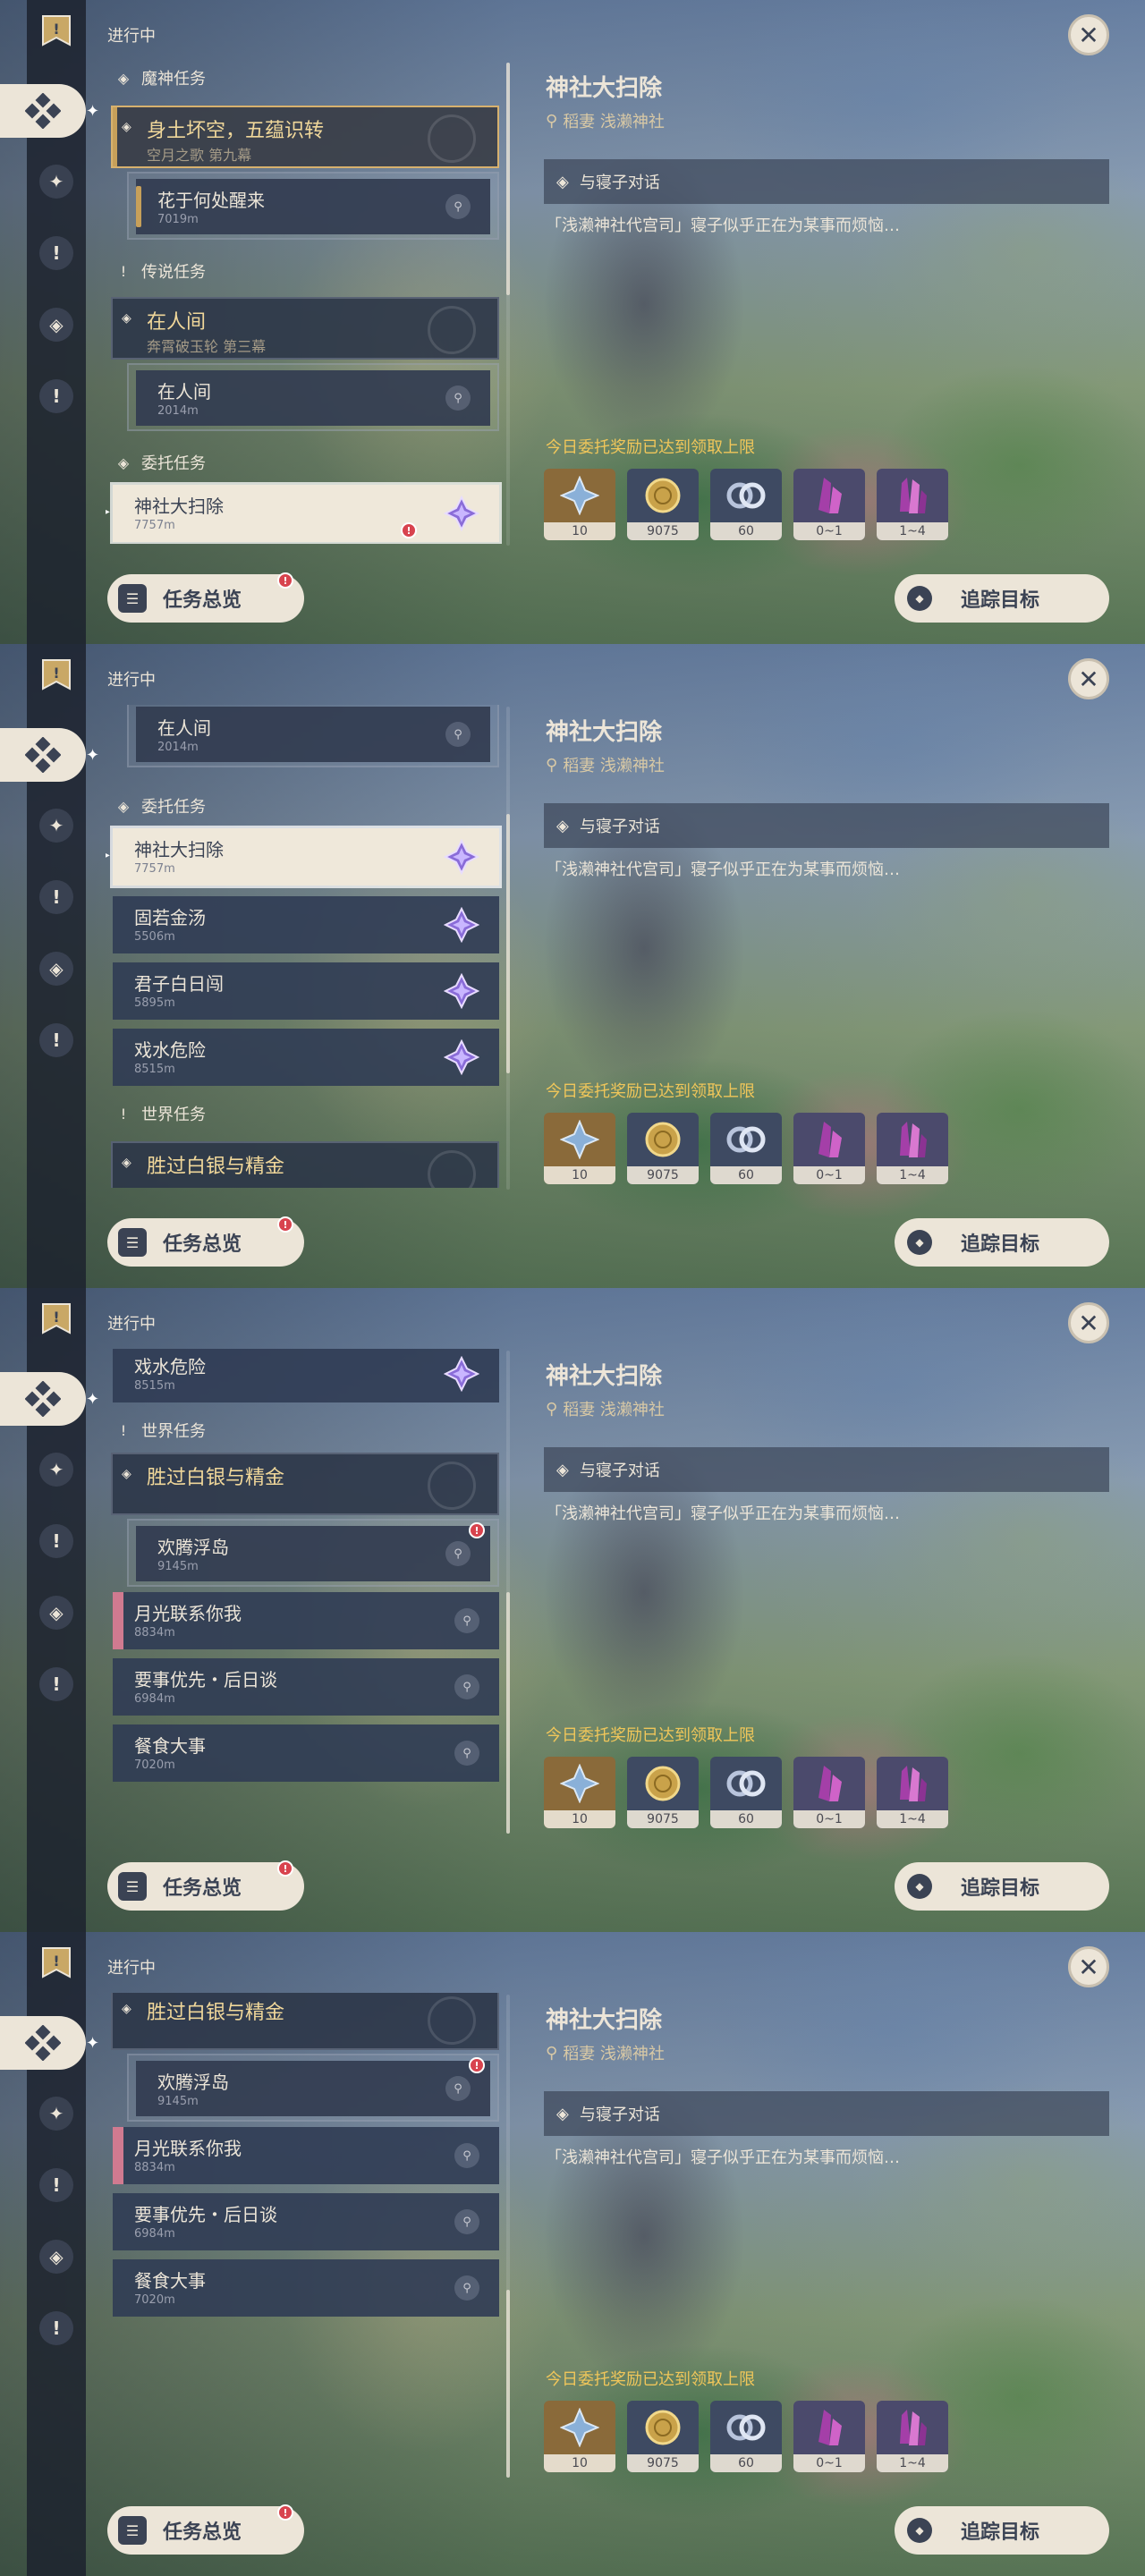 The width and height of the screenshot is (1145, 2576). I want to click on archon-icon: ✦, so click(56, 1469).